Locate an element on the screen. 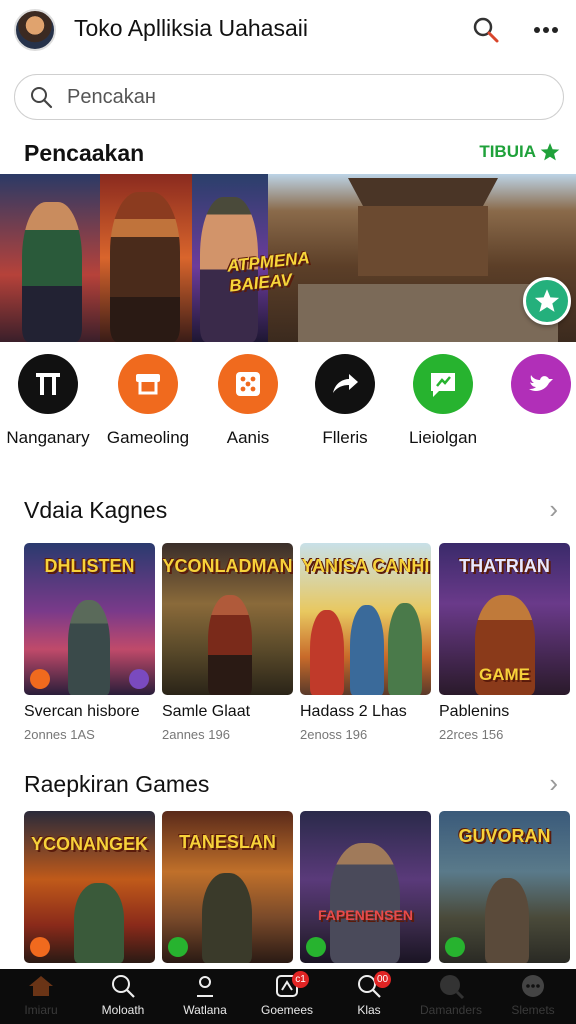  game-card: FAPENENSEN is located at coordinates (365, 887).